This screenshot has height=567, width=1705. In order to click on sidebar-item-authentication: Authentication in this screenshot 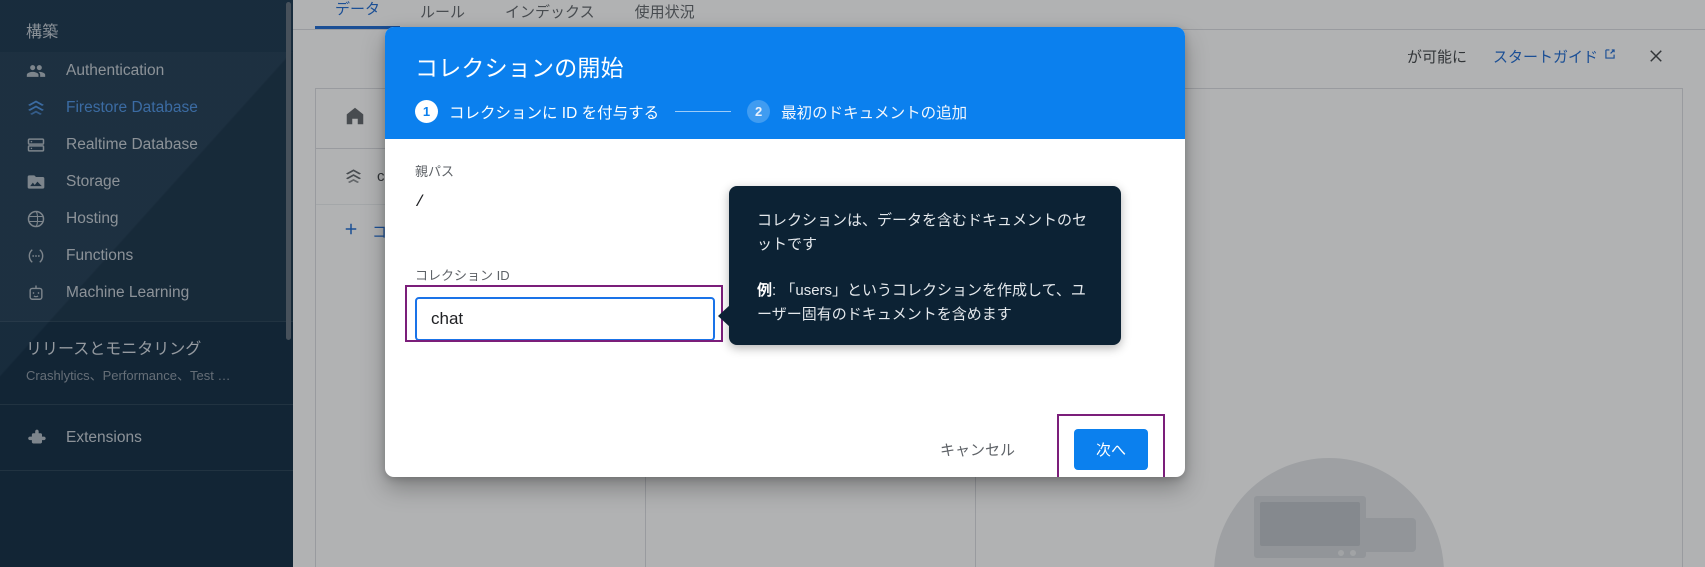, I will do `click(146, 70)`.